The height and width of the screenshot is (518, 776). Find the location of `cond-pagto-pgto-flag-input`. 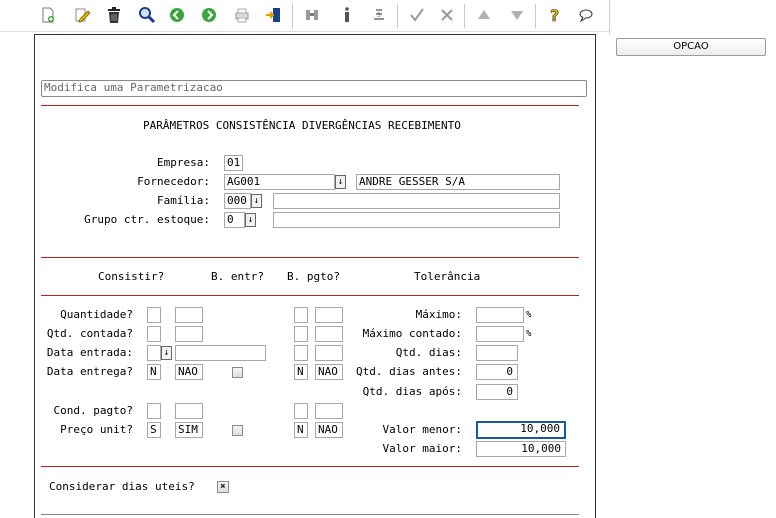

cond-pagto-pgto-flag-input is located at coordinates (301, 411).